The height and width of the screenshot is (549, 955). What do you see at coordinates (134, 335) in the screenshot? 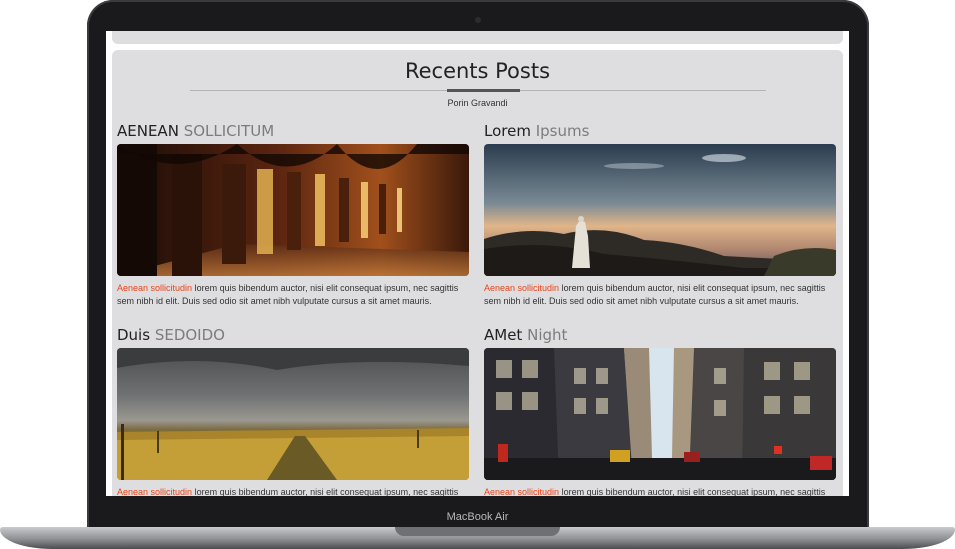
I see `post-title-bold: Duis` at bounding box center [134, 335].